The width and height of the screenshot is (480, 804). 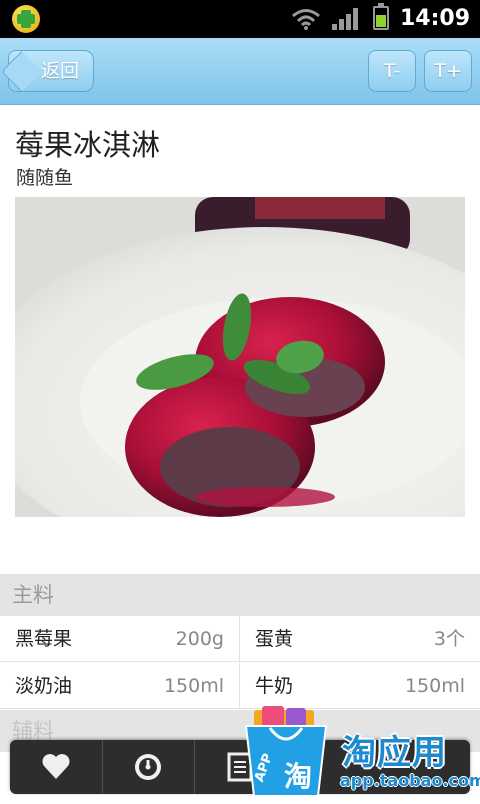 What do you see at coordinates (392, 71) in the screenshot?
I see `font-smaller-button: T-` at bounding box center [392, 71].